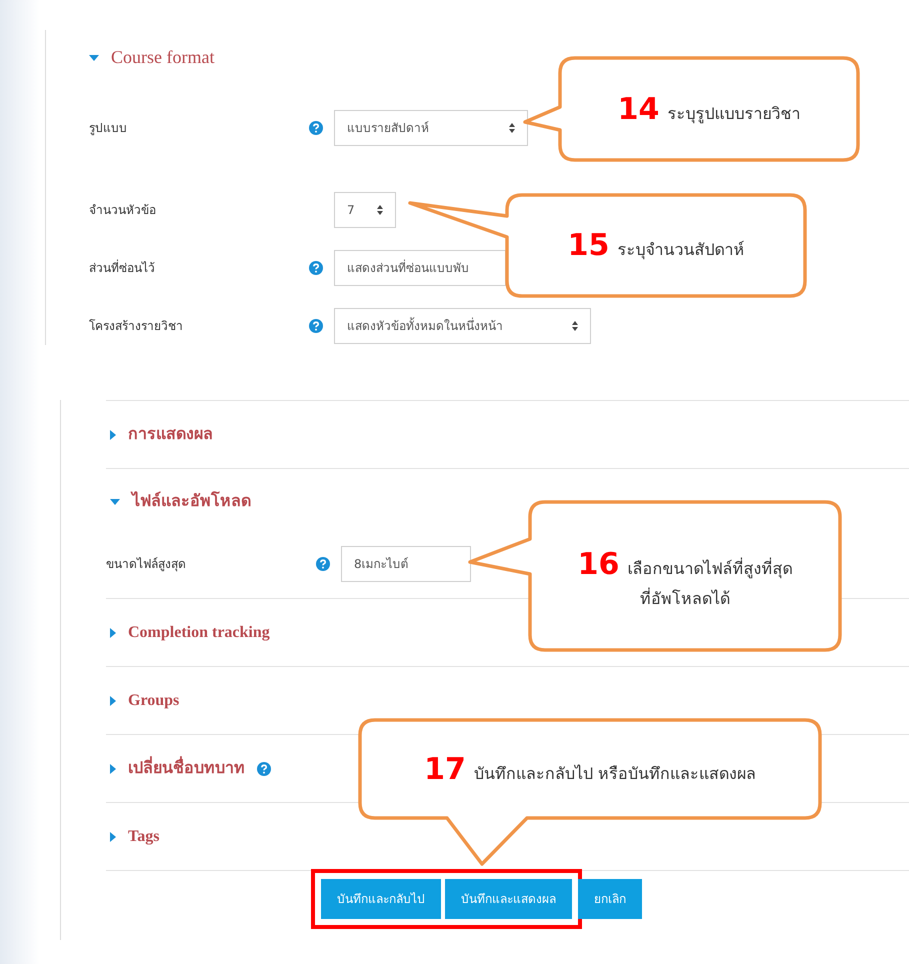 This screenshot has height=964, width=909. What do you see at coordinates (508, 899) in the screenshot?
I see `form-button: บันทึกและแสดงผล` at bounding box center [508, 899].